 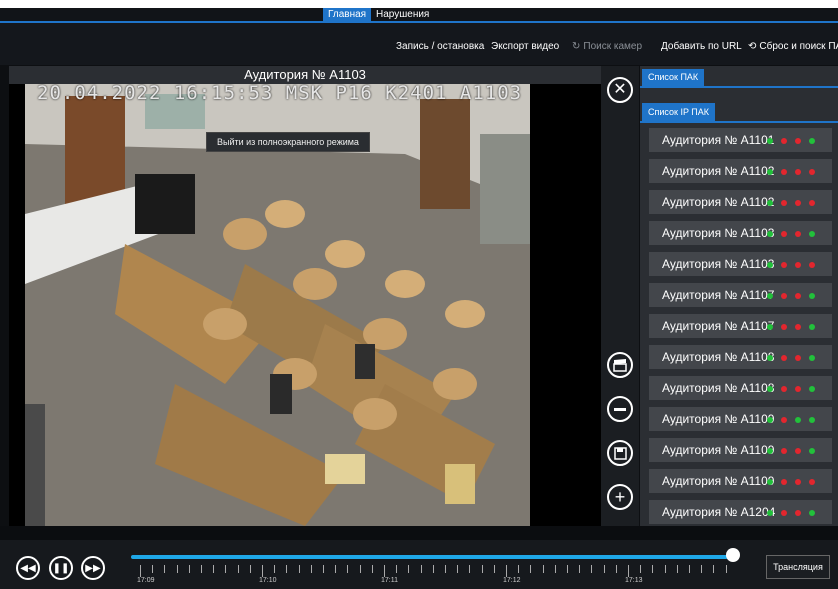 I want to click on room-name: Аудитория № А1103, so click(x=718, y=264).